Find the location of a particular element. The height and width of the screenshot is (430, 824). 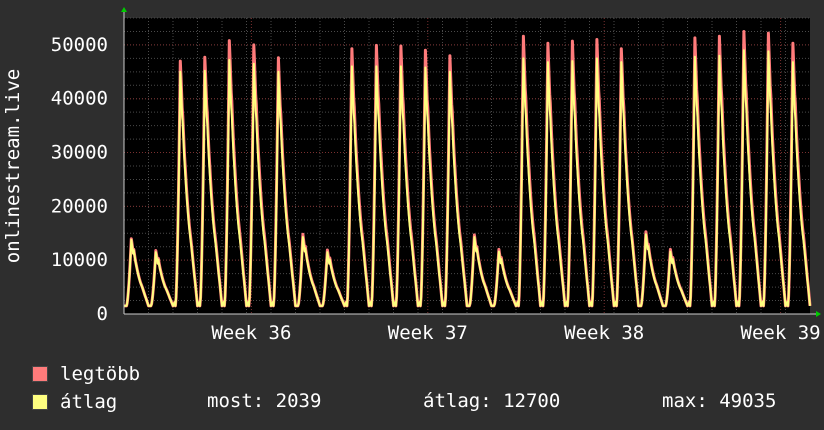

legend-item-legtobb: legtöbb is located at coordinates (86, 374).